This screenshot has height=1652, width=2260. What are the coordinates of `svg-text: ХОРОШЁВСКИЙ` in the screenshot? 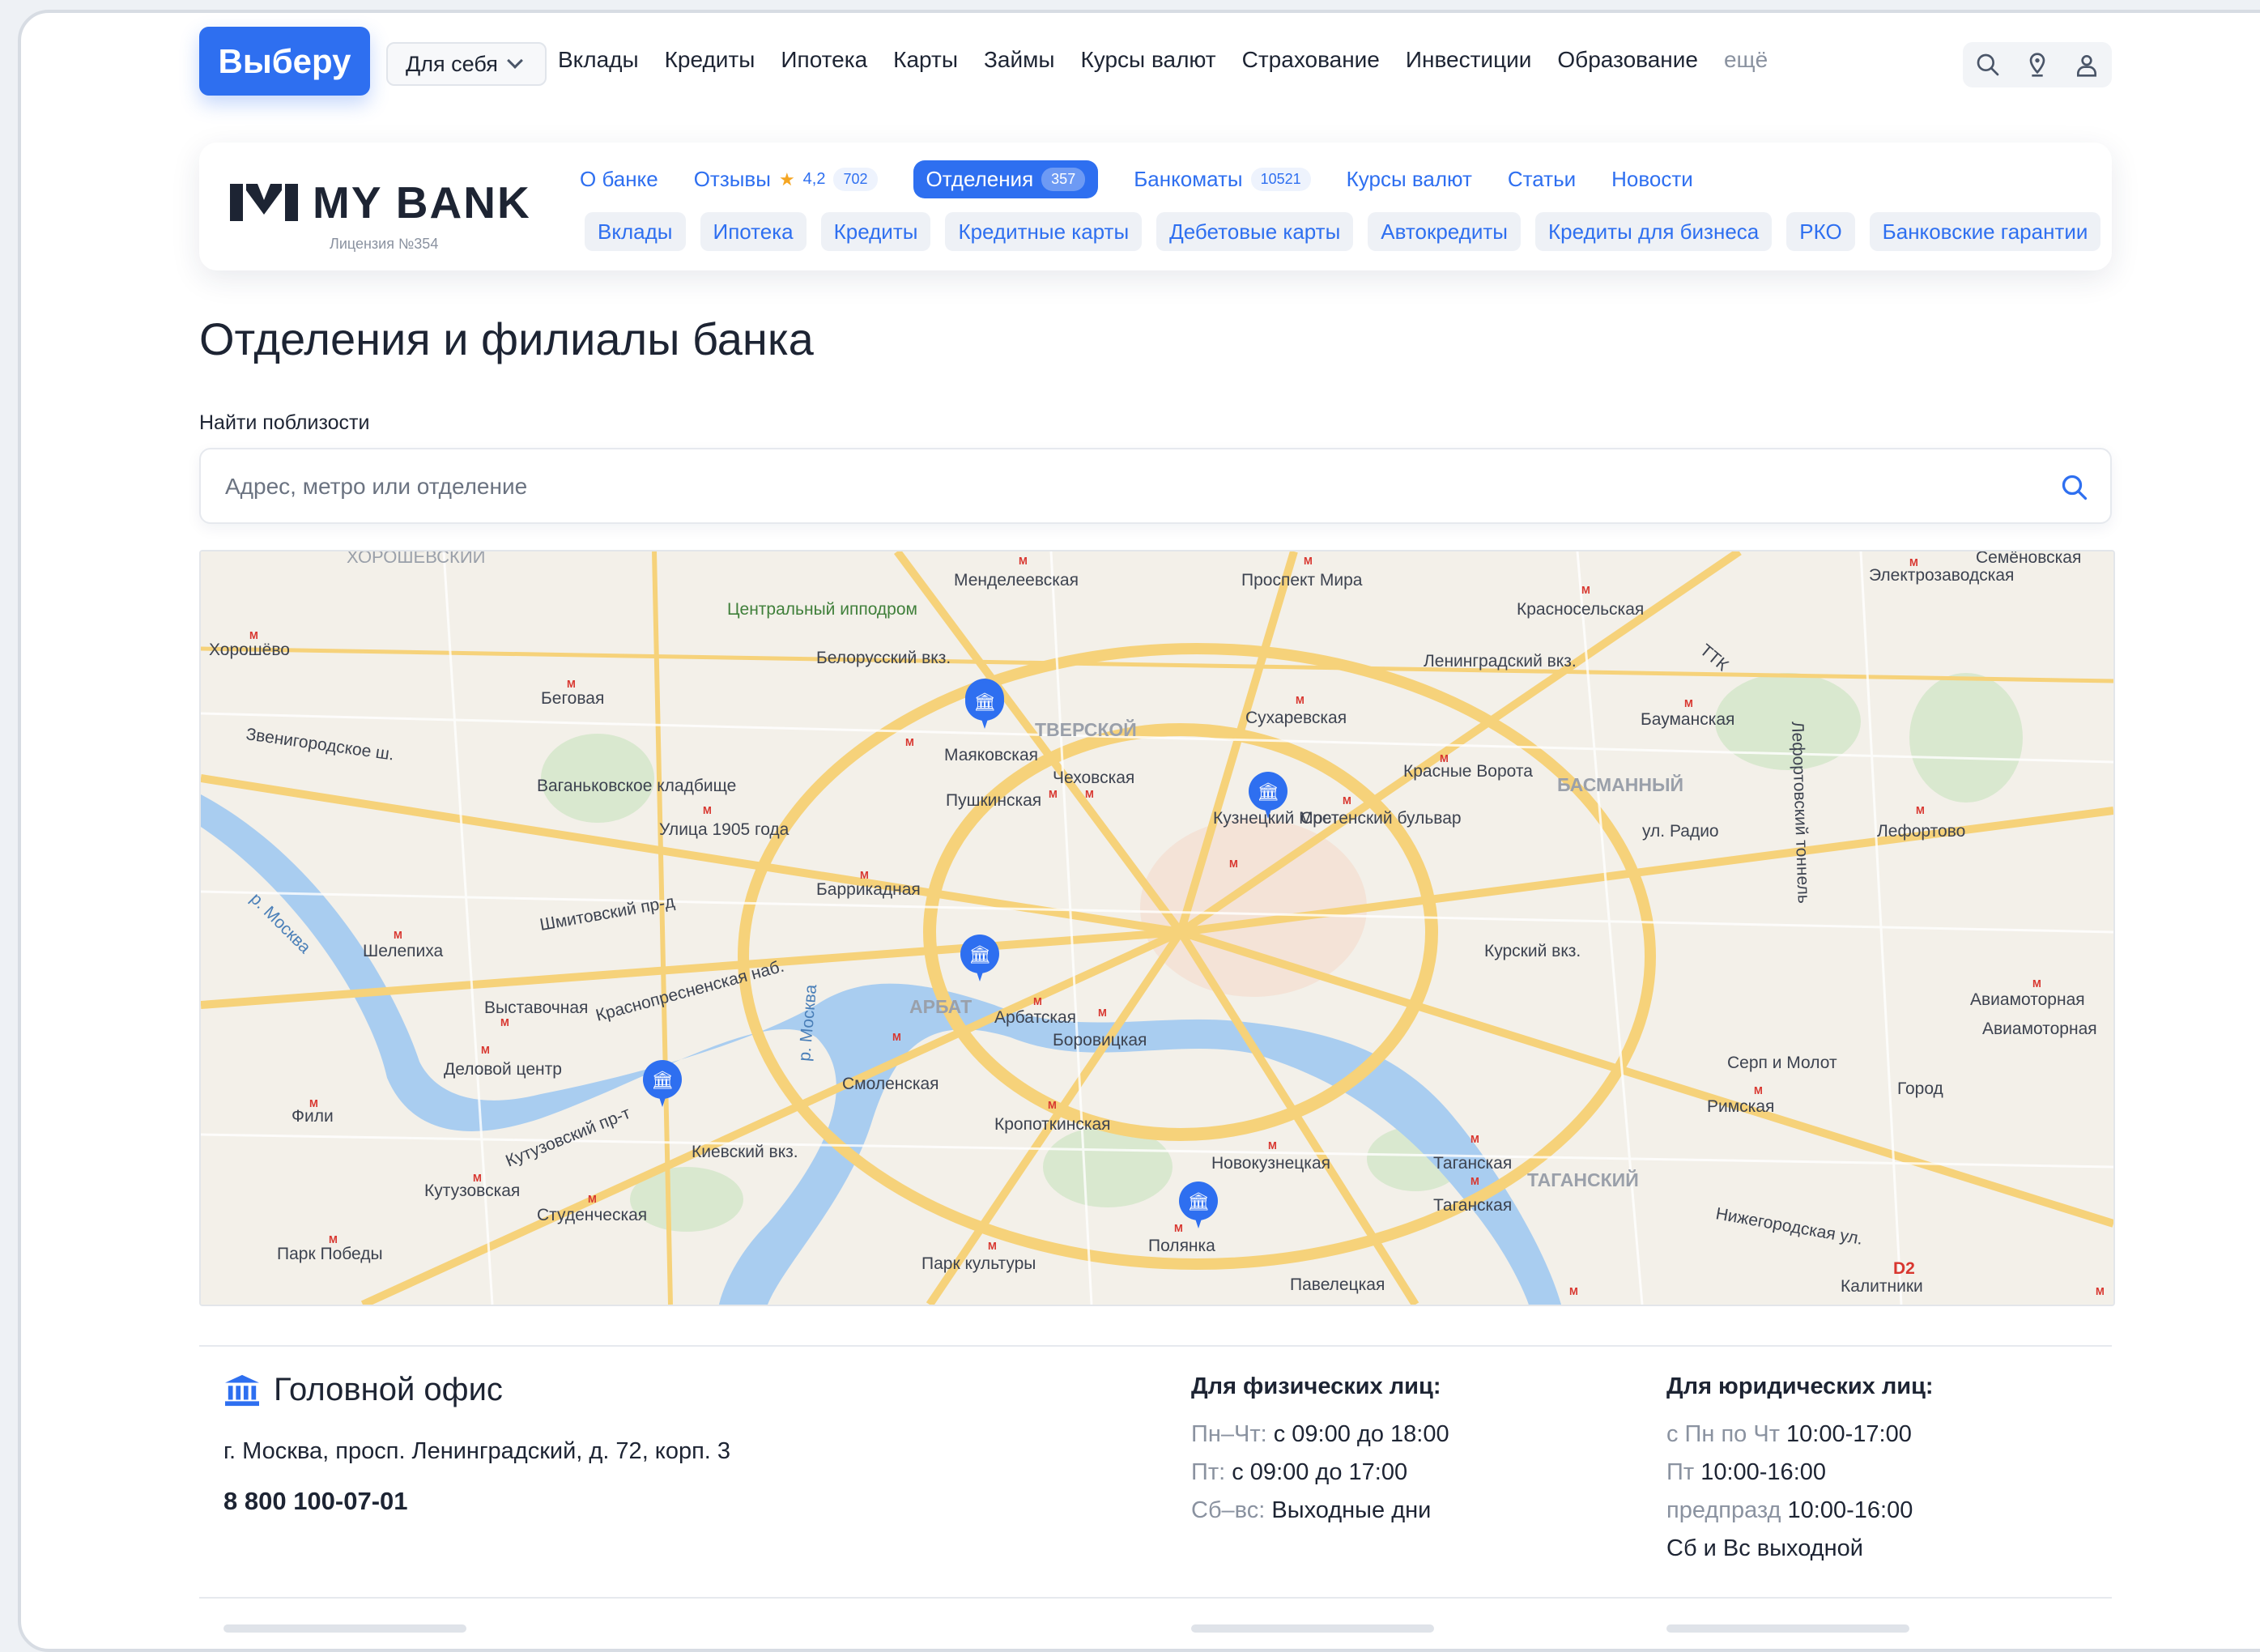 It's located at (416, 559).